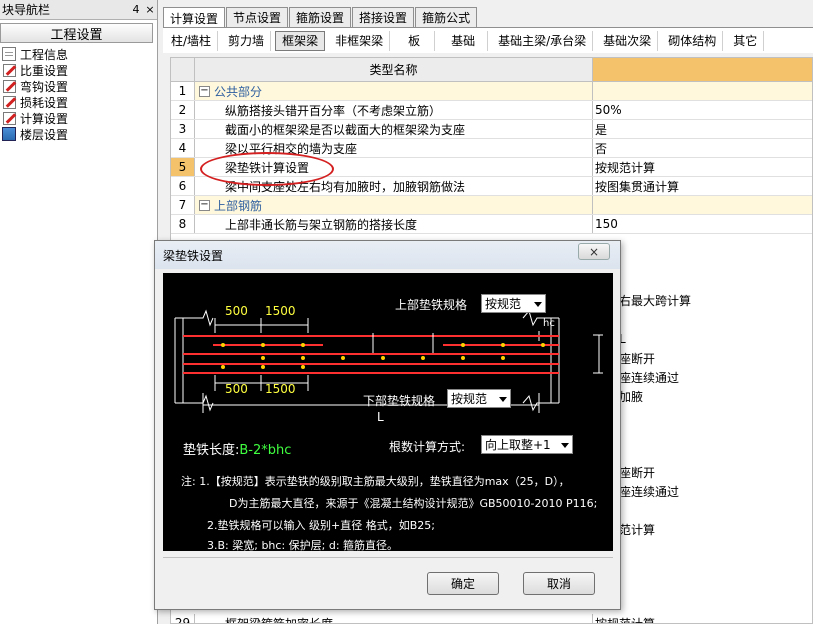  What do you see at coordinates (192, 40) in the screenshot?
I see `subtab-column: 柱/墙柱` at bounding box center [192, 40].